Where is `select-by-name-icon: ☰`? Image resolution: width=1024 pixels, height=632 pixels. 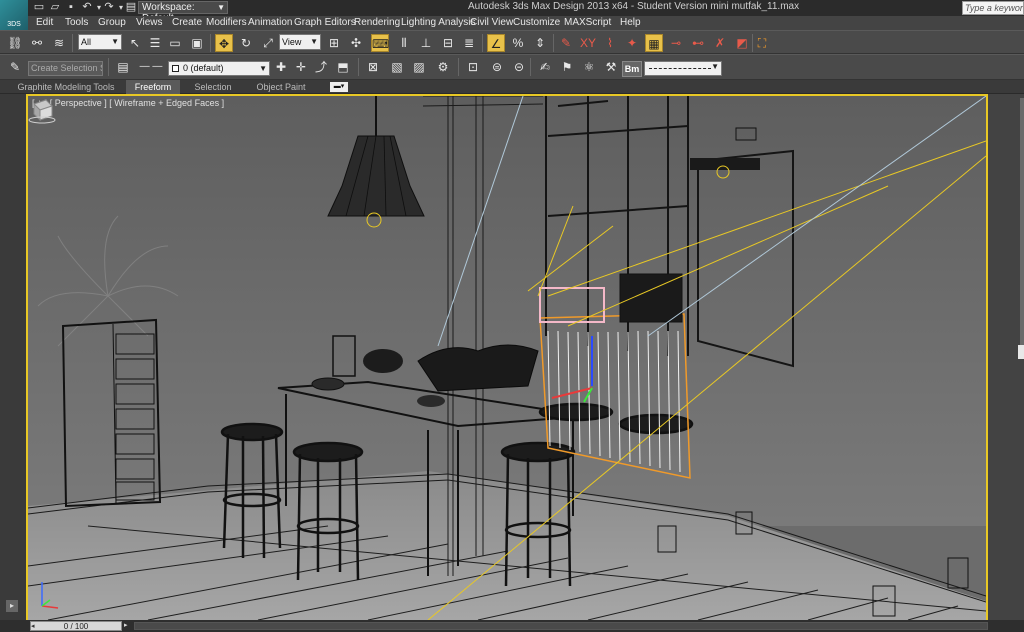 select-by-name-icon: ☰ is located at coordinates (155, 43).